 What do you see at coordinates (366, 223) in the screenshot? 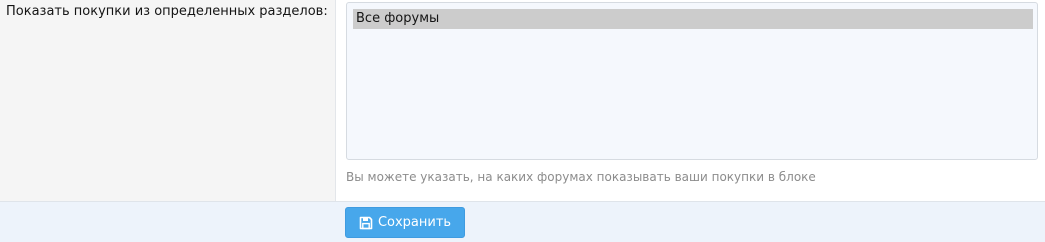
I see `floppy-disk-icon` at bounding box center [366, 223].